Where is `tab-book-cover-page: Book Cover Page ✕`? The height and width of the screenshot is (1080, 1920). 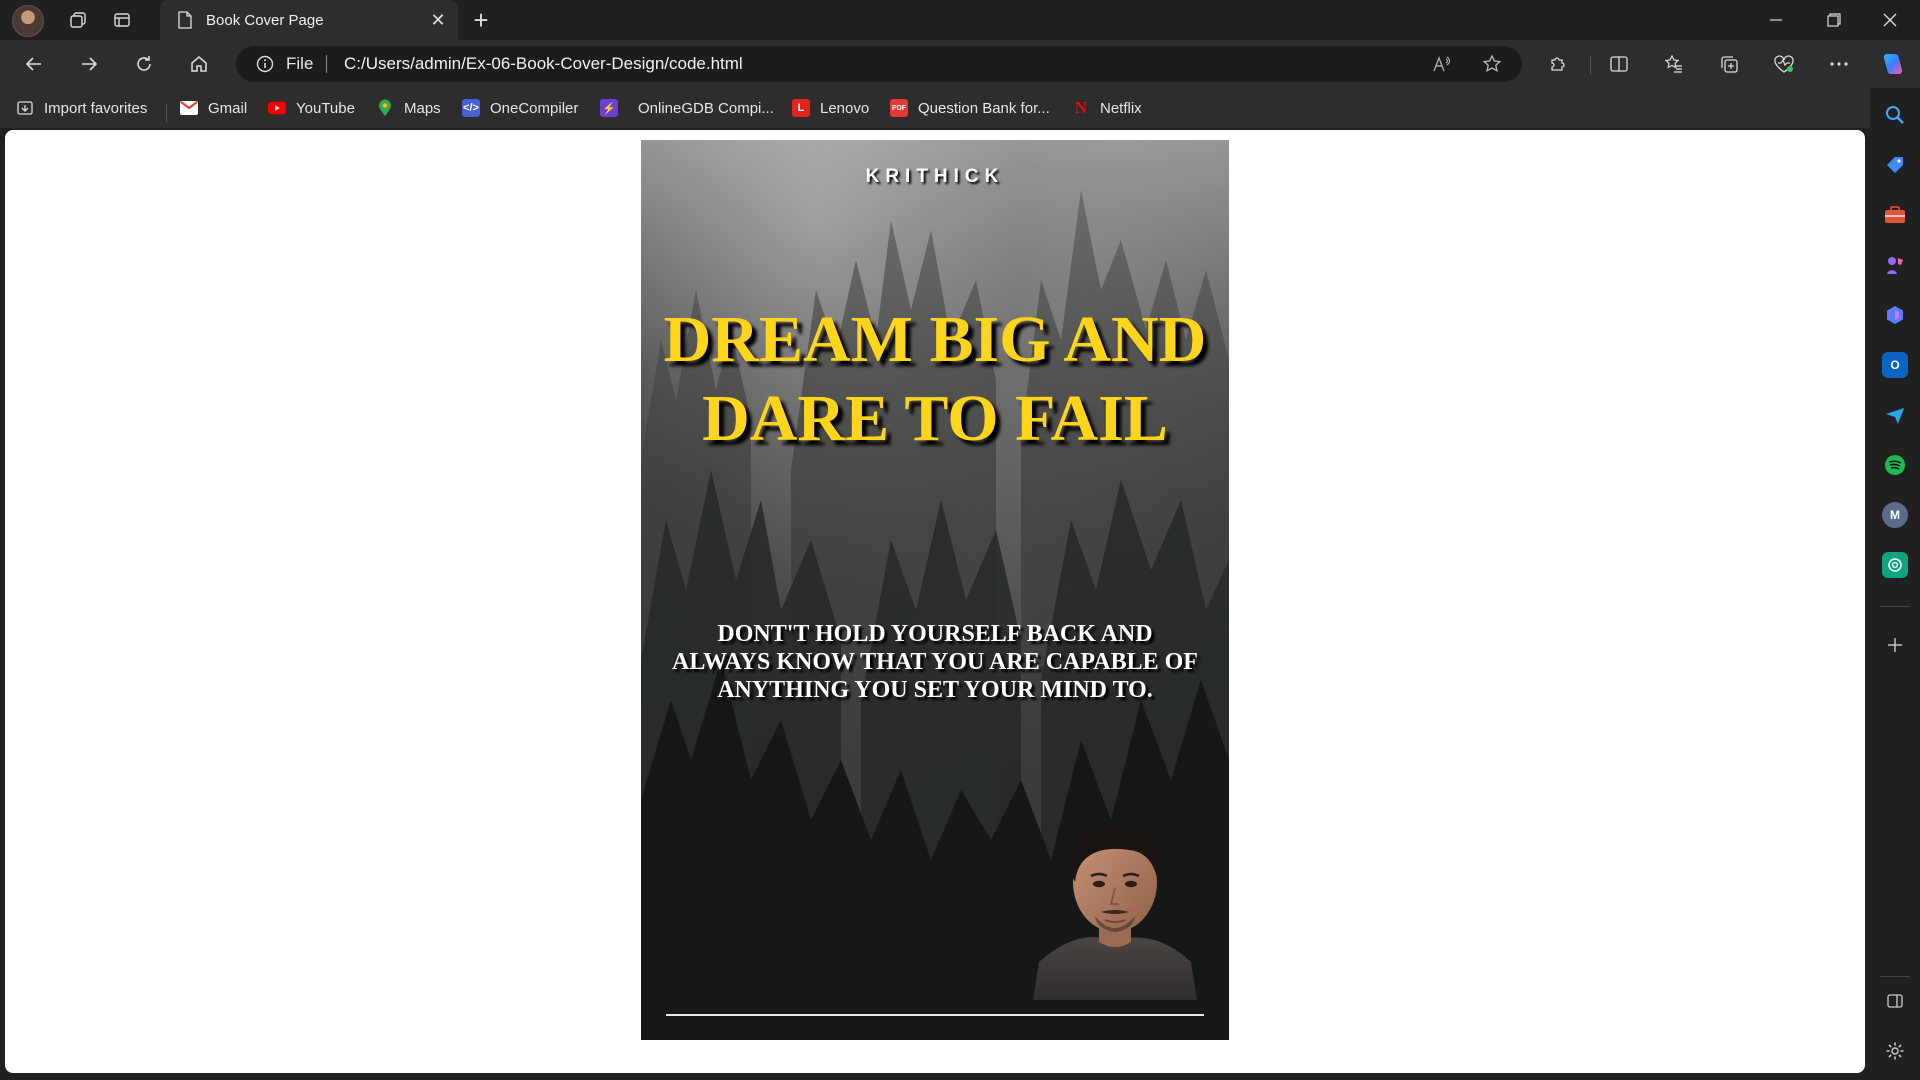 tab-book-cover-page: Book Cover Page ✕ is located at coordinates (309, 20).